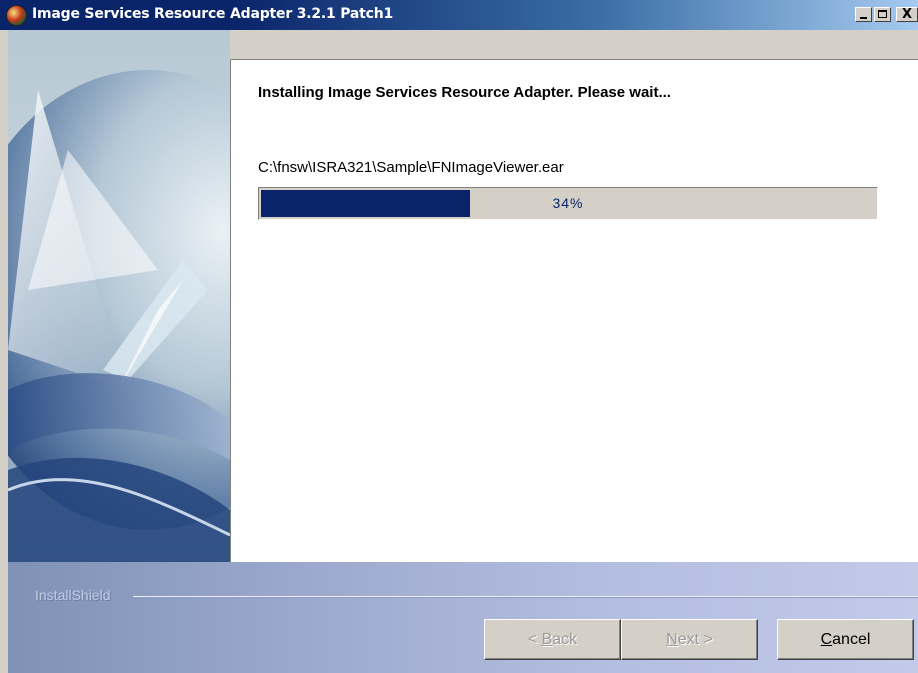 The height and width of the screenshot is (673, 918). What do you see at coordinates (547, 639) in the screenshot?
I see `back-mnemonic: B` at bounding box center [547, 639].